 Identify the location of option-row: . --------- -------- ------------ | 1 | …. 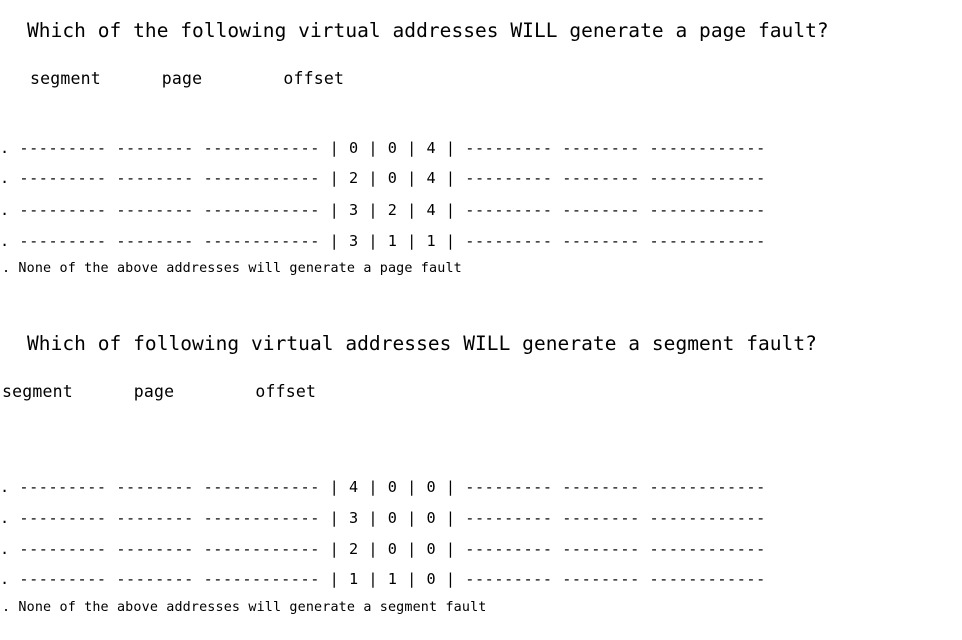
(383, 579).